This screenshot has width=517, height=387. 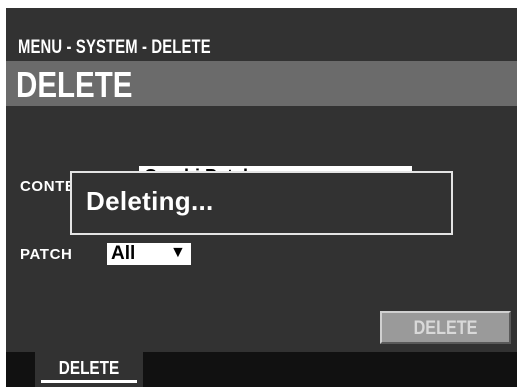 What do you see at coordinates (45, 186) in the screenshot?
I see `content-label: CONTENT` at bounding box center [45, 186].